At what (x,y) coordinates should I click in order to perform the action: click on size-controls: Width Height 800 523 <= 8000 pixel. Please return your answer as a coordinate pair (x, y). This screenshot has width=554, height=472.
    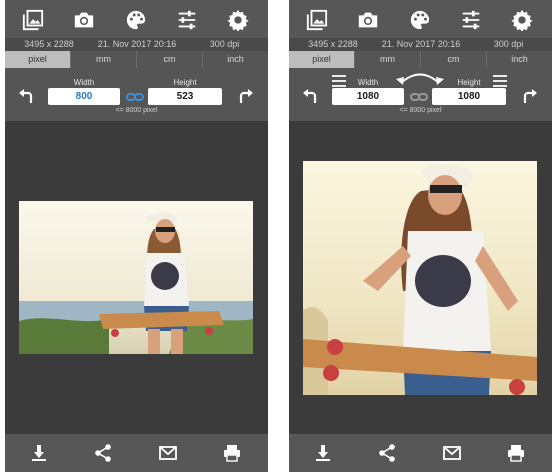
    Looking at the image, I should click on (136, 94).